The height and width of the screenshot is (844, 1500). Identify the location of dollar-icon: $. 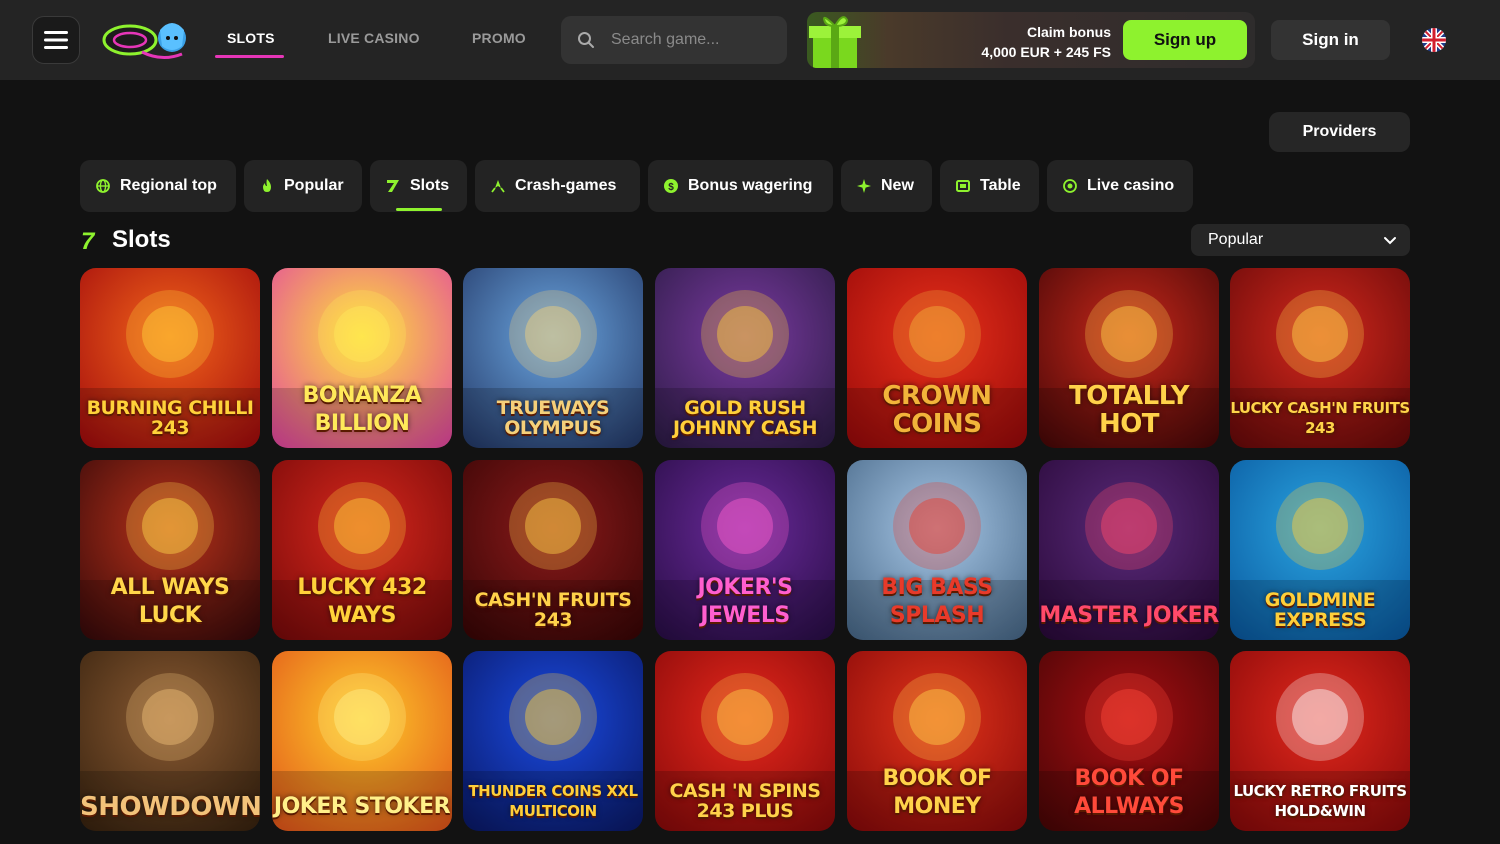
(671, 186).